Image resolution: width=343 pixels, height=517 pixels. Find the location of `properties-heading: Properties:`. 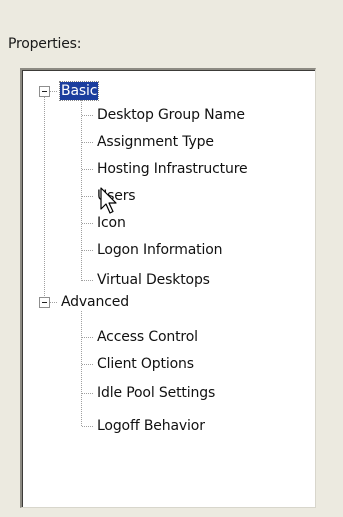

properties-heading: Properties: is located at coordinates (45, 44).